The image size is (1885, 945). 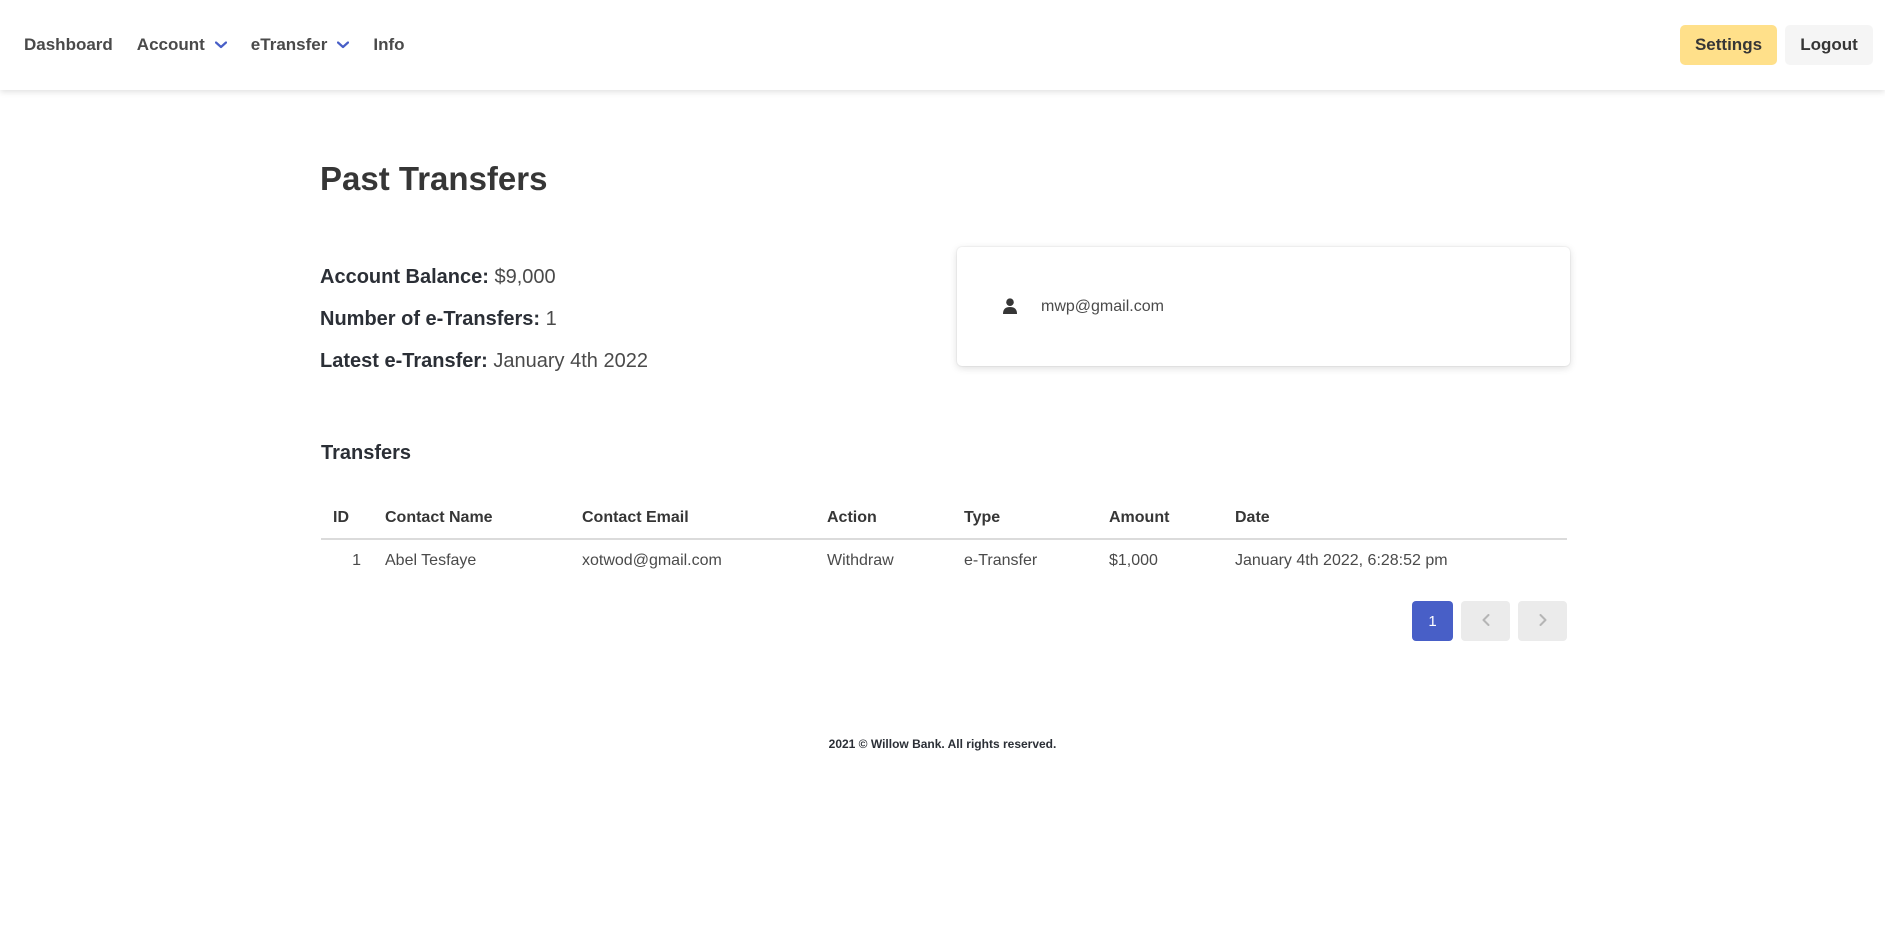 What do you see at coordinates (1728, 45) in the screenshot?
I see `settings-button: Settings` at bounding box center [1728, 45].